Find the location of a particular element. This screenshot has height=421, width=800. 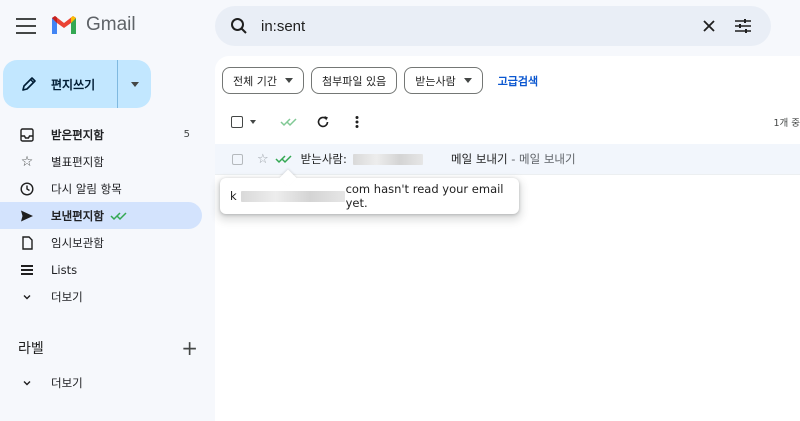

gmail-logo: Gmail is located at coordinates (93, 25).